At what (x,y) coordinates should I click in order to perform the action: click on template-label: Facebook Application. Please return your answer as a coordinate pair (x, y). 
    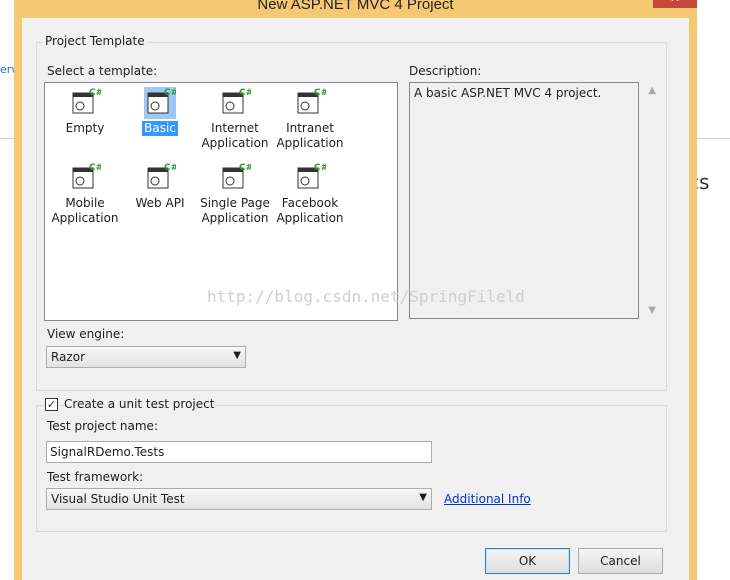
    Looking at the image, I should click on (310, 210).